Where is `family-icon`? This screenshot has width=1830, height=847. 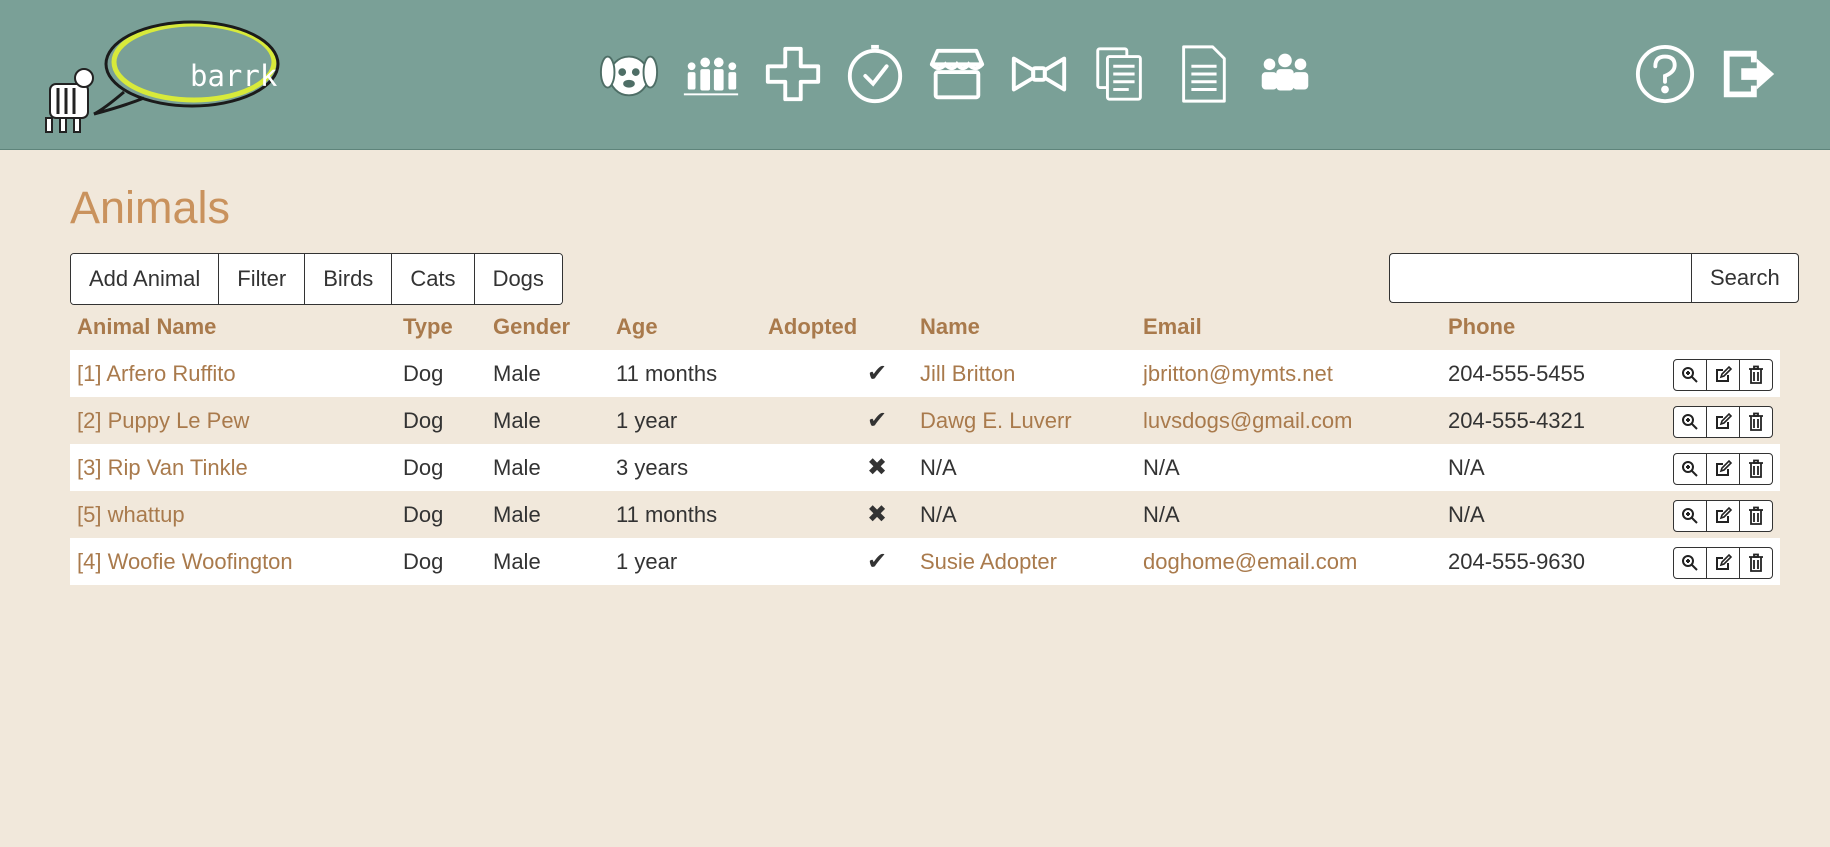
family-icon is located at coordinates (711, 74).